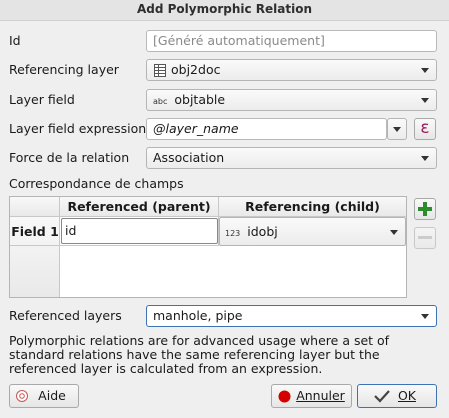 The width and height of the screenshot is (449, 418). I want to click on field-mapping-label: Correspondance de champs, so click(96, 183).